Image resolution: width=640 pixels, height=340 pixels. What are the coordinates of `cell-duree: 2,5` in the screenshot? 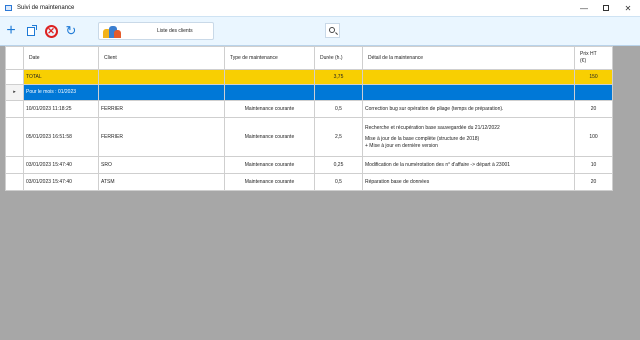 It's located at (338, 137).